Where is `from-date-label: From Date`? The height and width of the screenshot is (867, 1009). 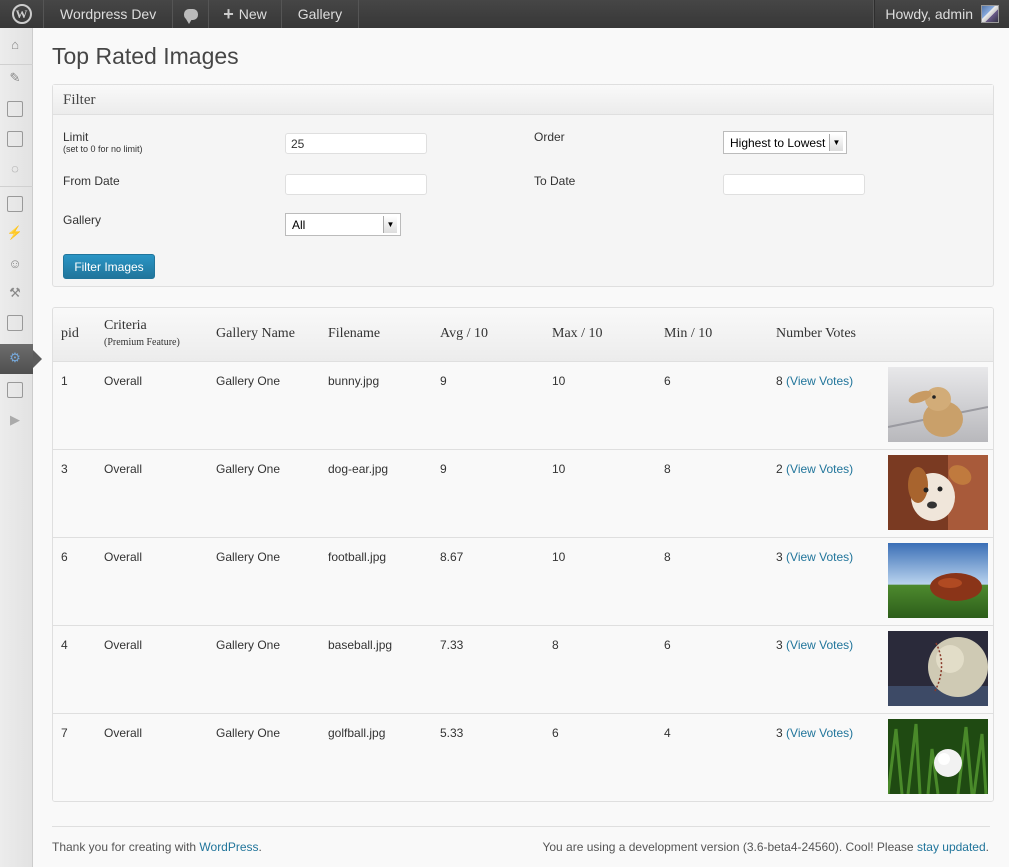 from-date-label: From Date is located at coordinates (91, 181).